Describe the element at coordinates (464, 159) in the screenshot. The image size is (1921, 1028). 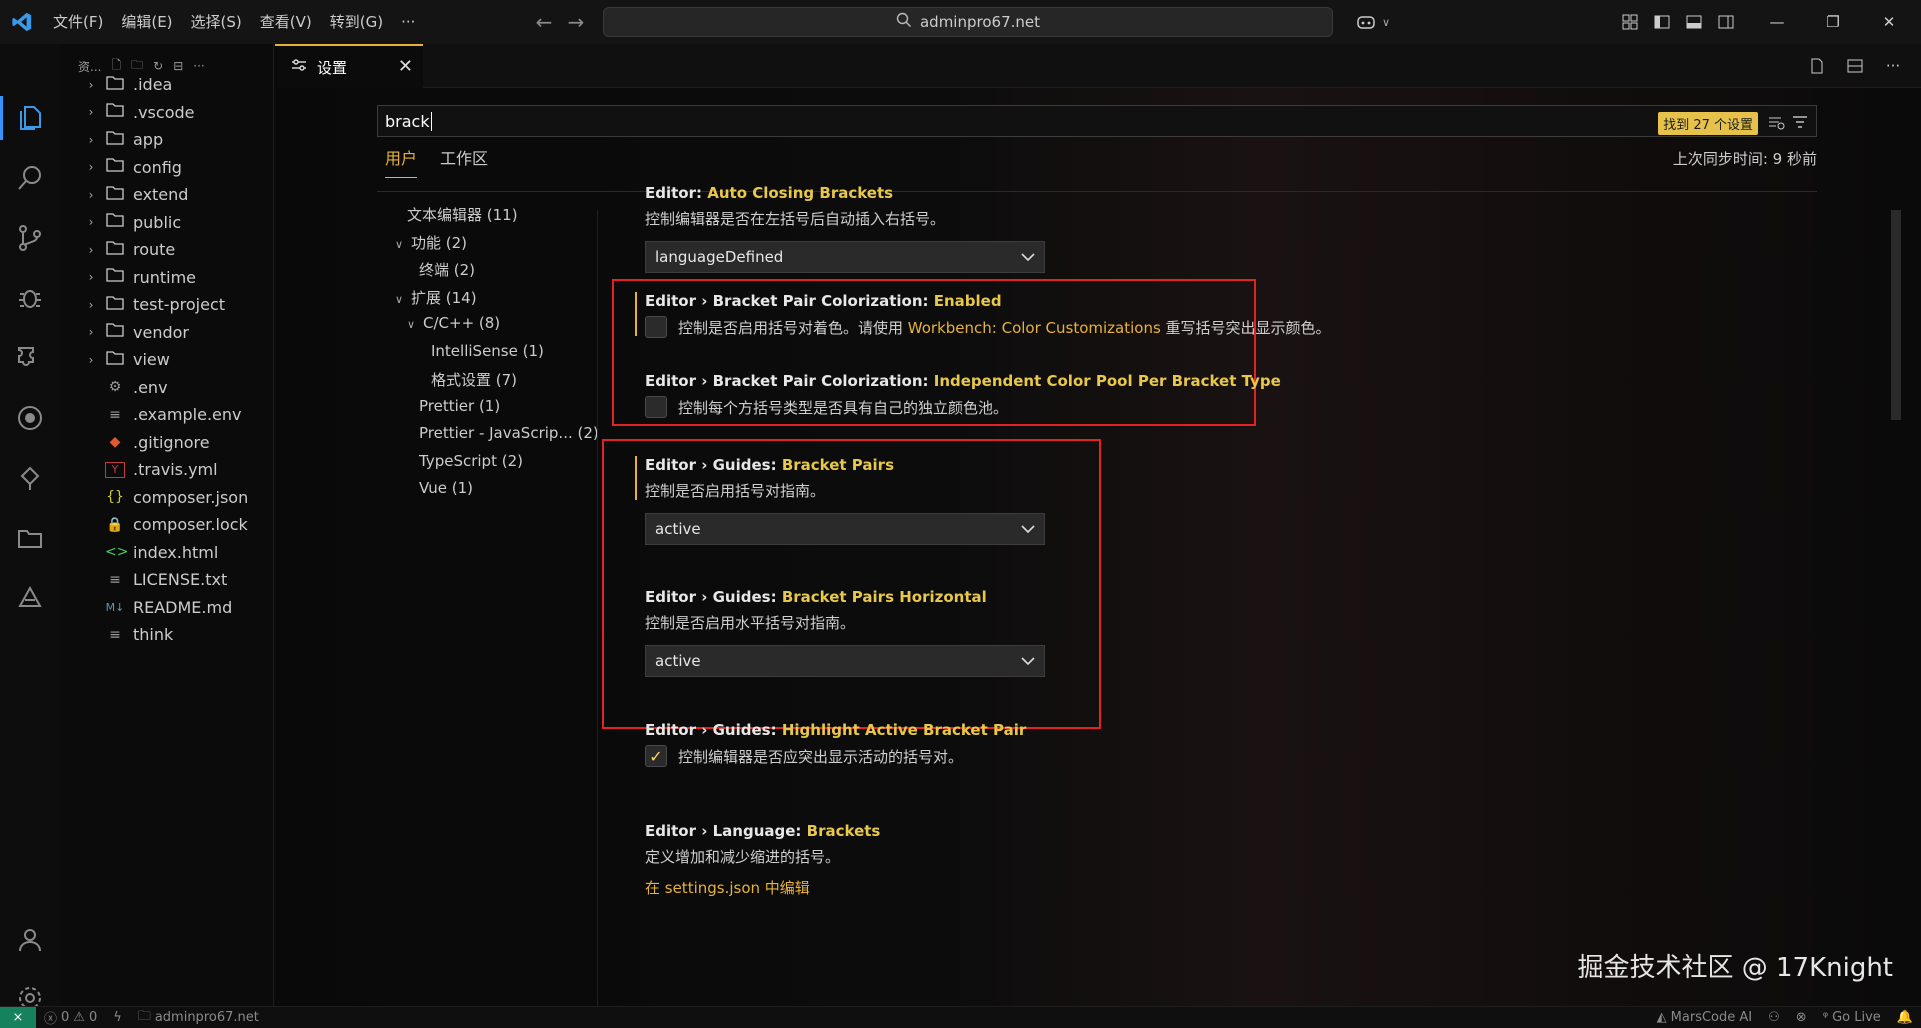
I see `tab-workspace-scope: 工作区` at that location.